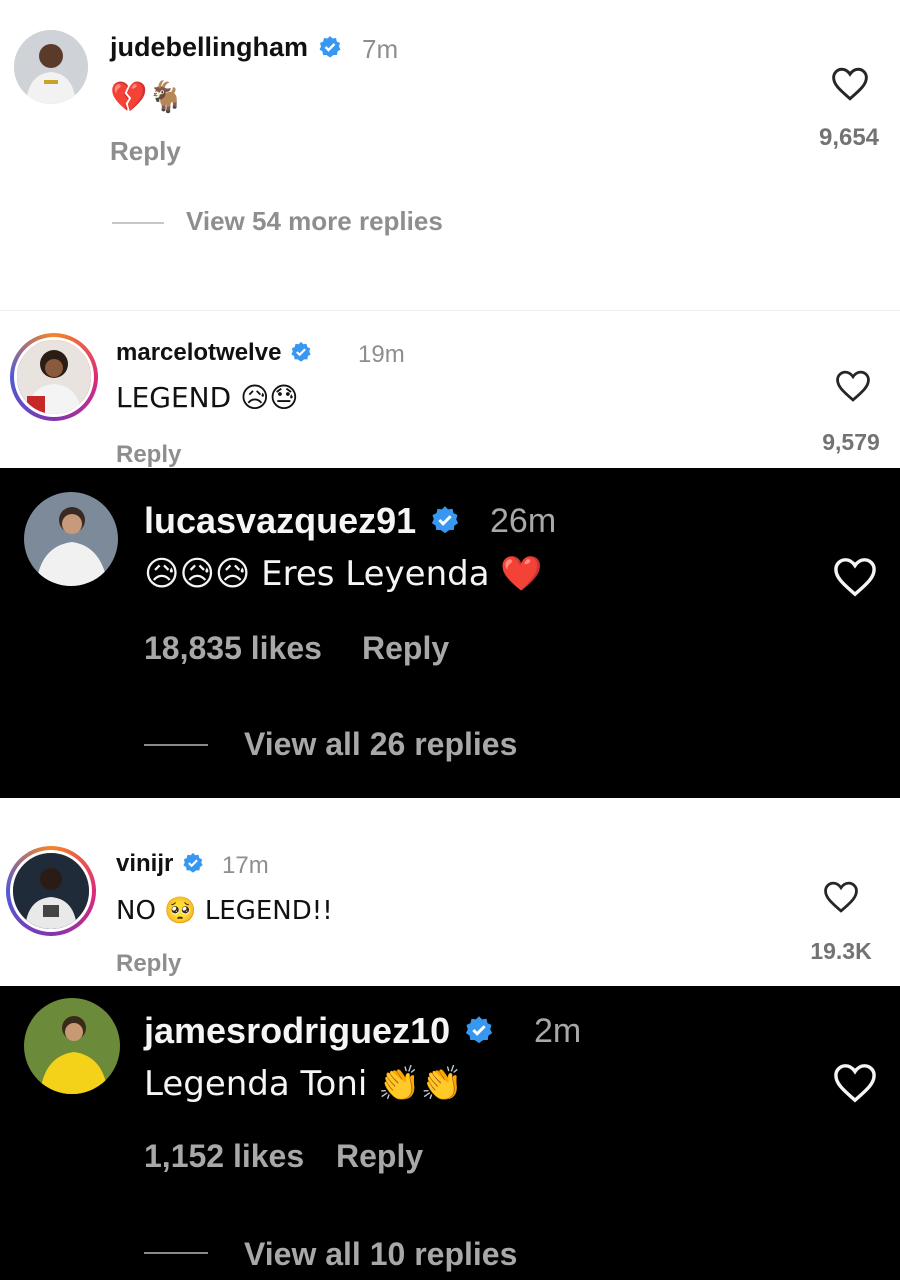 The height and width of the screenshot is (1280, 900). I want to click on comment-vinijr: vinijr 17m NO 🥺 LEGEND!! Reply 19.3K, so click(450, 892).